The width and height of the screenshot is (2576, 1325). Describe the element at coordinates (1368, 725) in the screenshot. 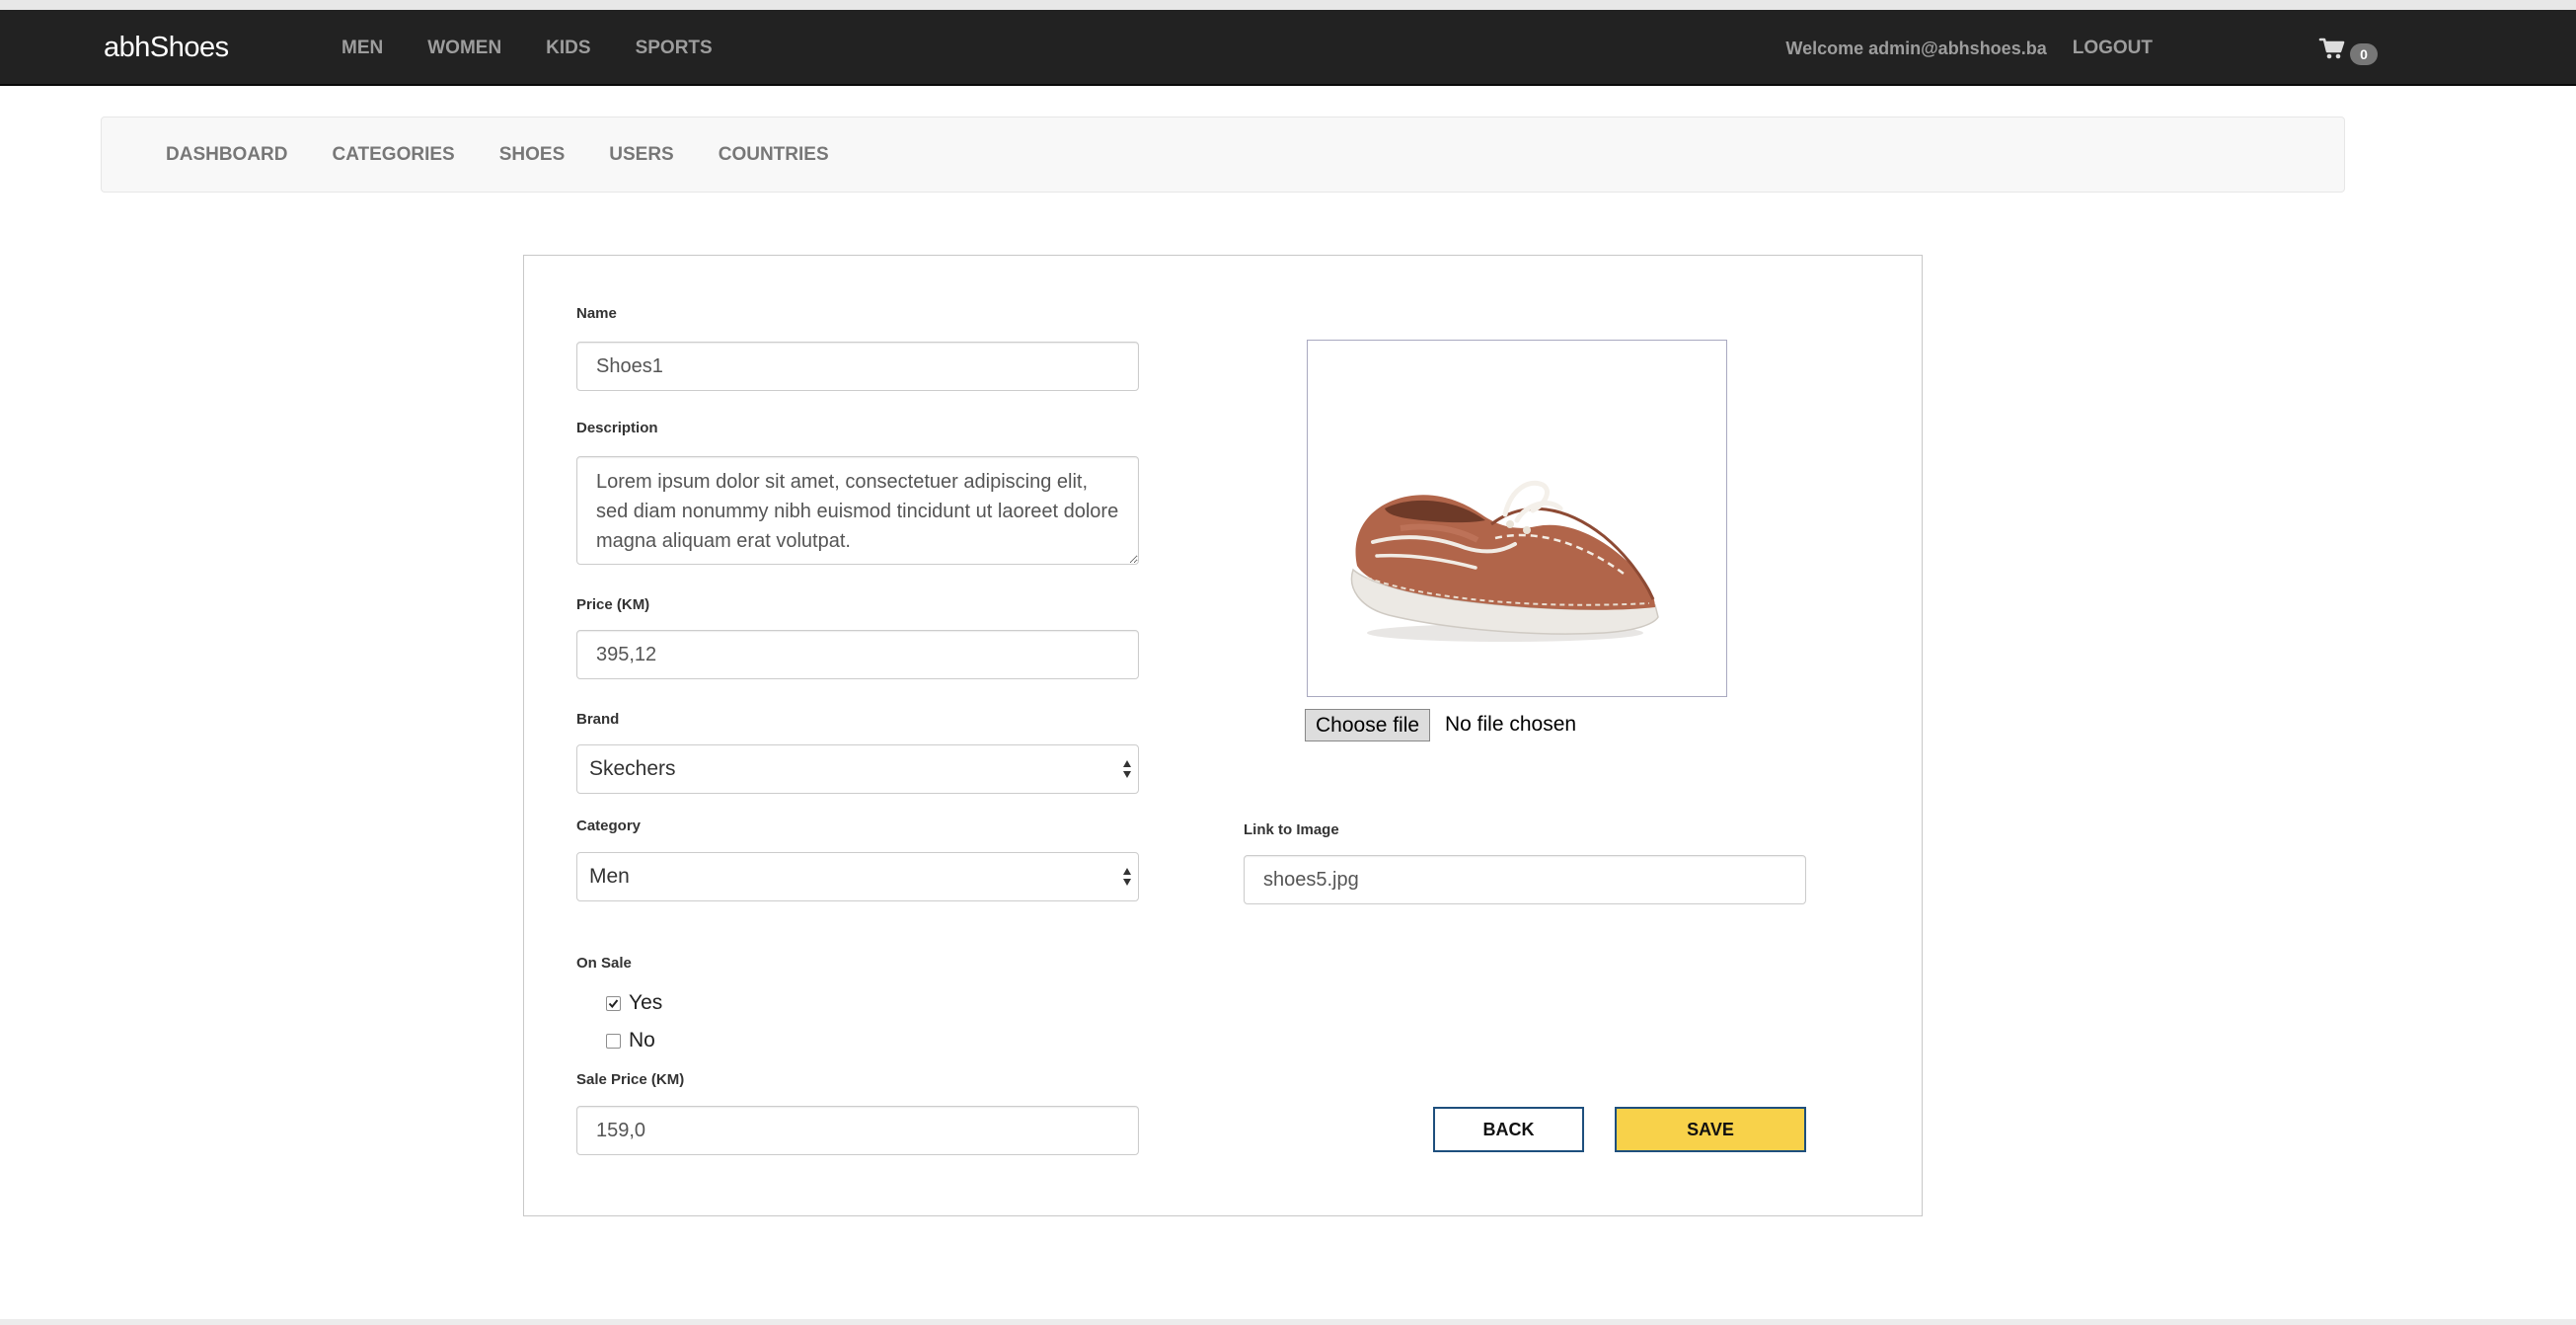

I see `choose-file-button: Choose file` at that location.